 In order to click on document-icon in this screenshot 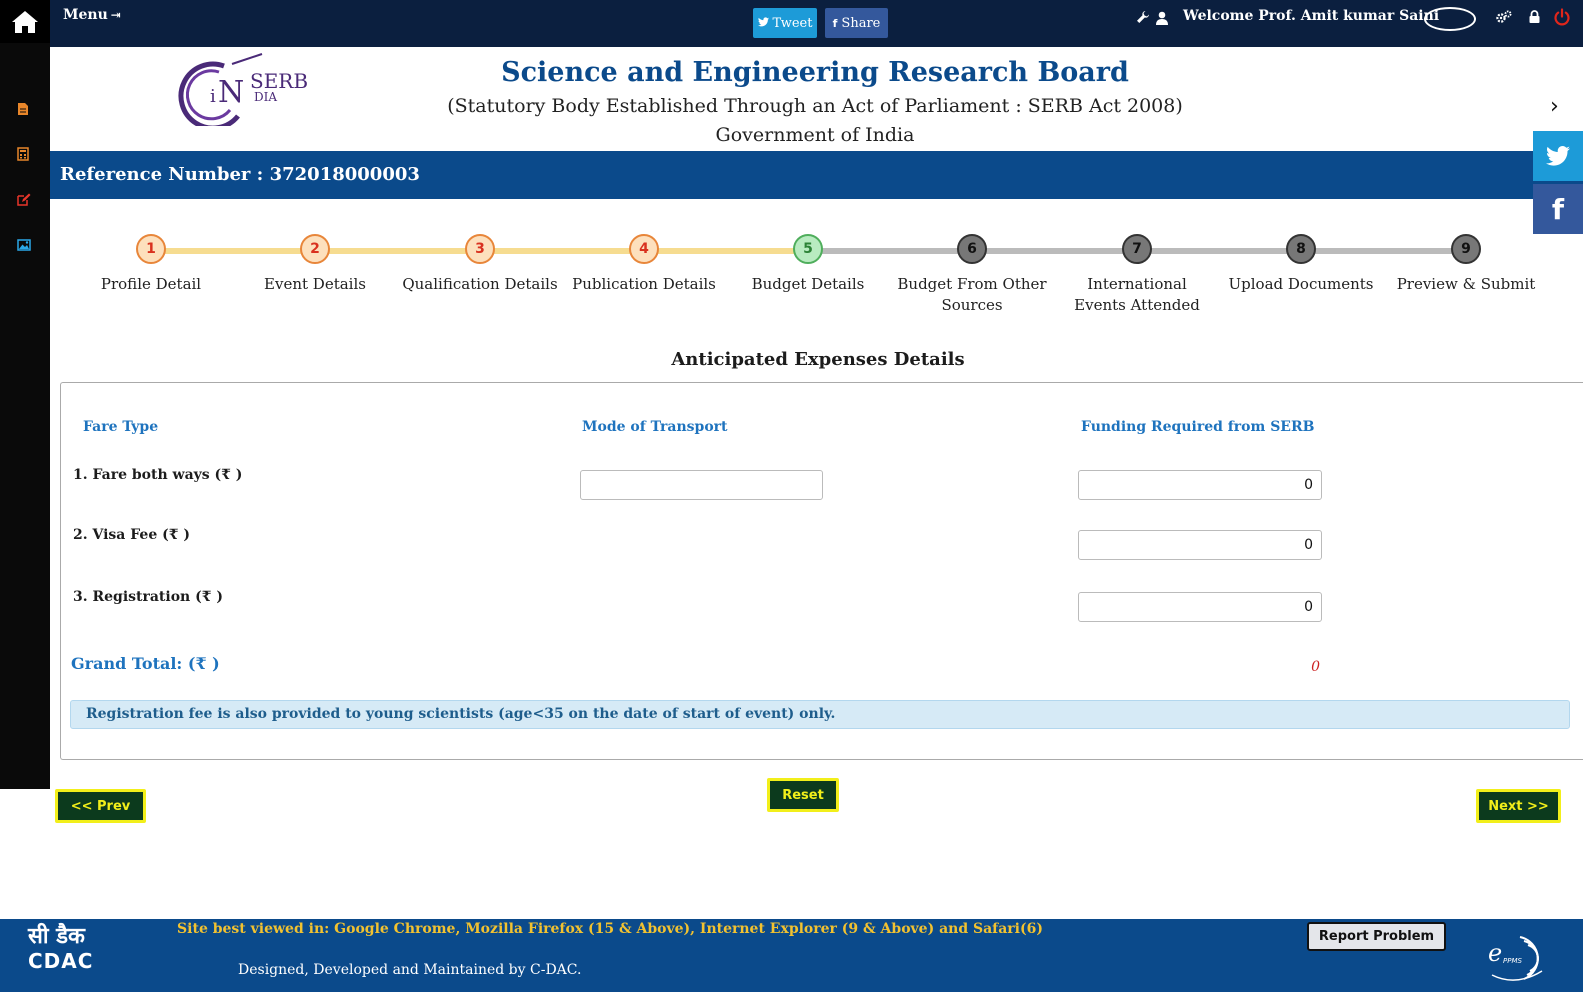, I will do `click(23, 109)`.